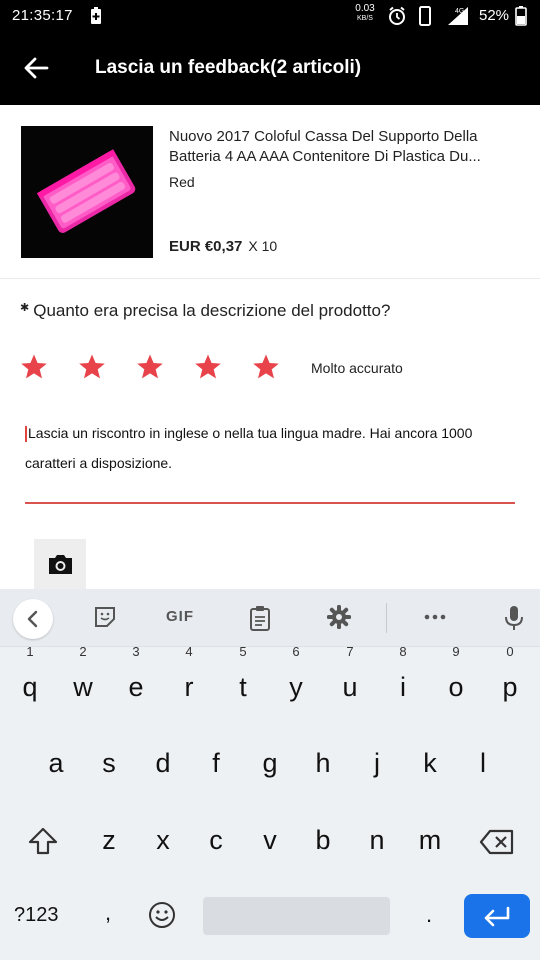  I want to click on alarm-icon, so click(397, 15).